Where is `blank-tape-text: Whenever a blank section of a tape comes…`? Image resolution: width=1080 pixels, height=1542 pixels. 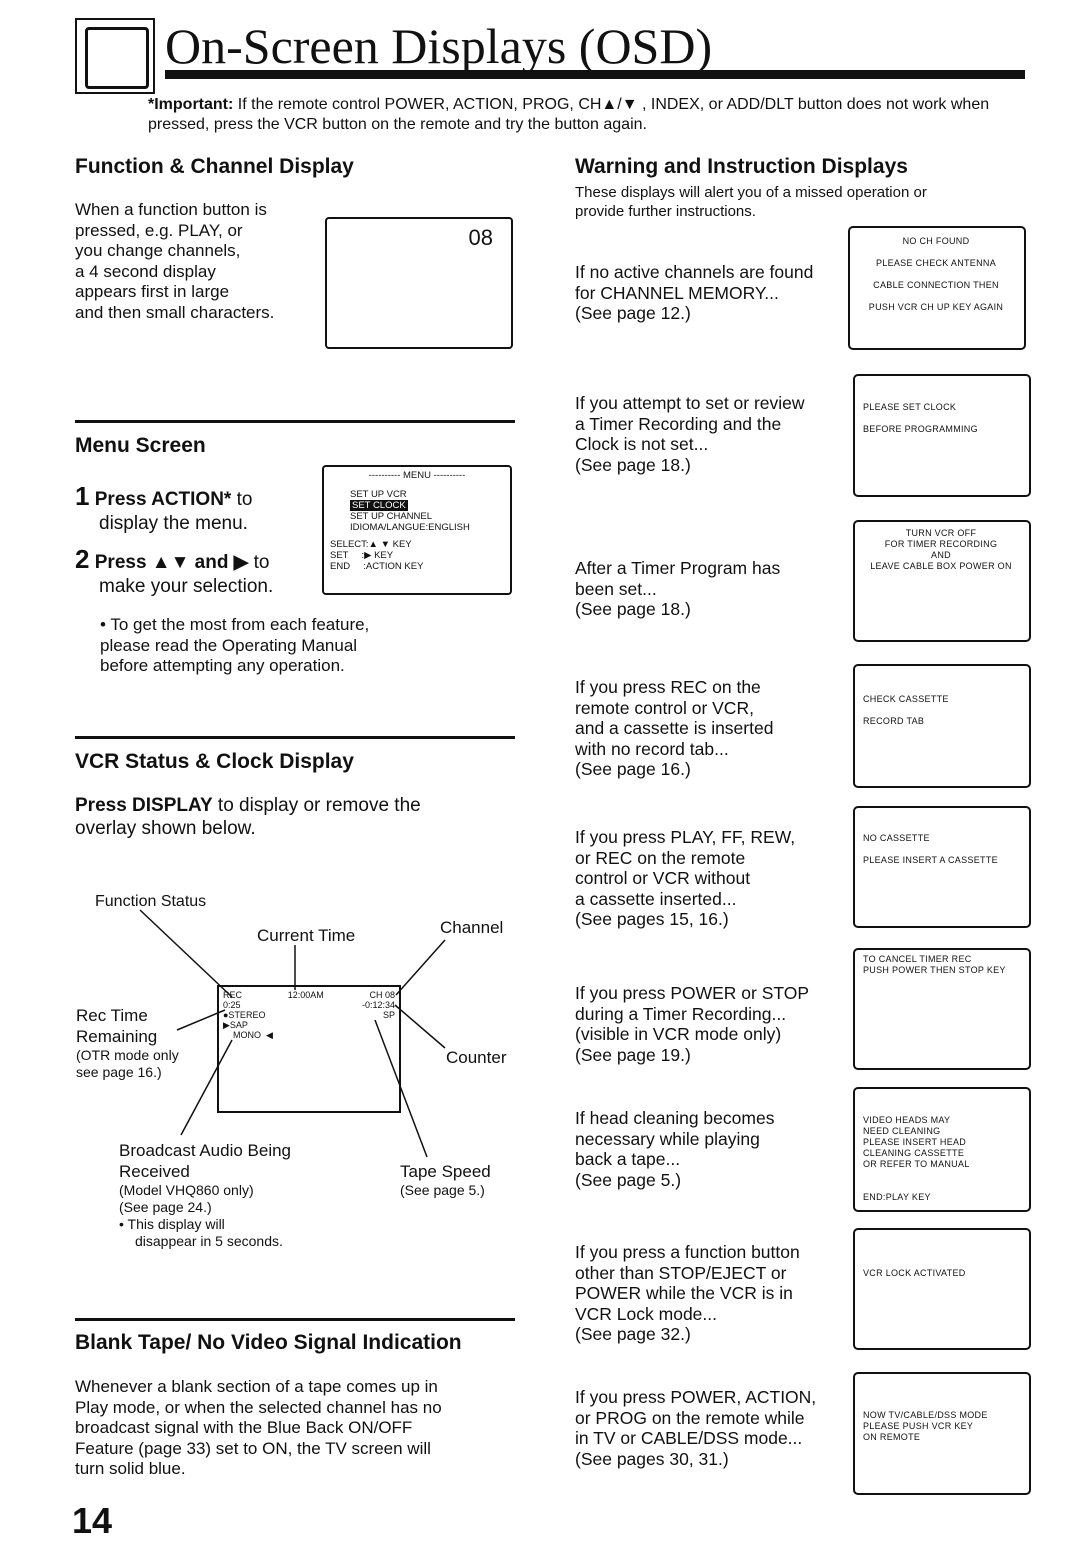
blank-tape-text: Whenever a blank section of a tape comes… is located at coordinates (258, 1428).